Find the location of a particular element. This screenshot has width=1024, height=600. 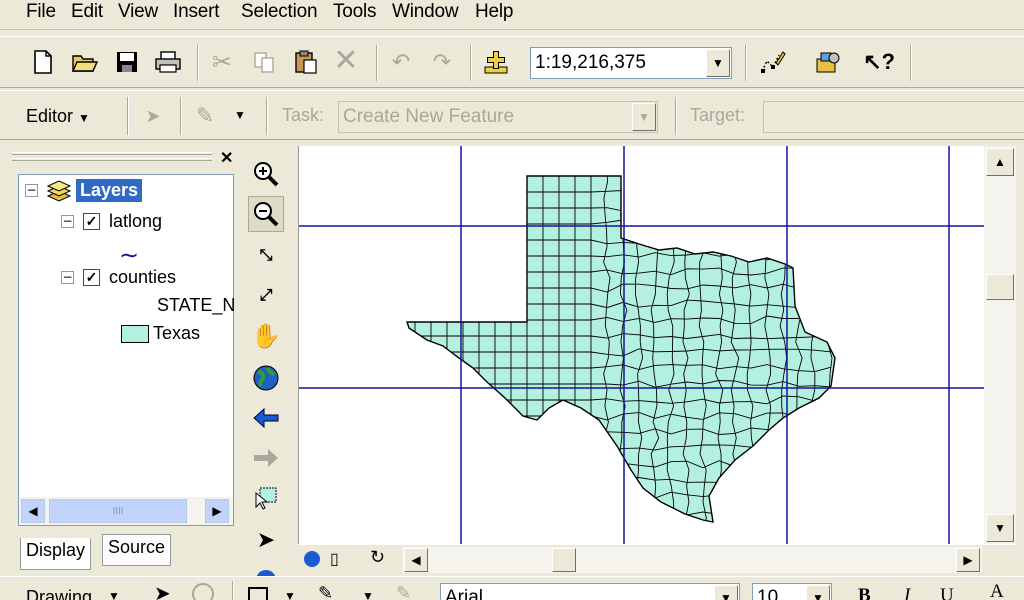

arctoolbox-icon is located at coordinates (827, 62).